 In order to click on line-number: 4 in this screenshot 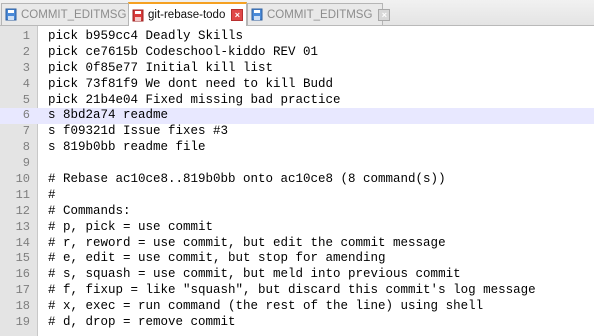, I will do `click(26, 83)`.